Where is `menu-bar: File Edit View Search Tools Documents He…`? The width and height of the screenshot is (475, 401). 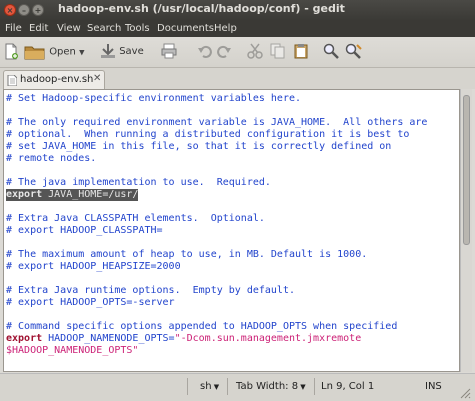
menu-bar: File Edit View Search Tools Documents He… is located at coordinates (237, 29).